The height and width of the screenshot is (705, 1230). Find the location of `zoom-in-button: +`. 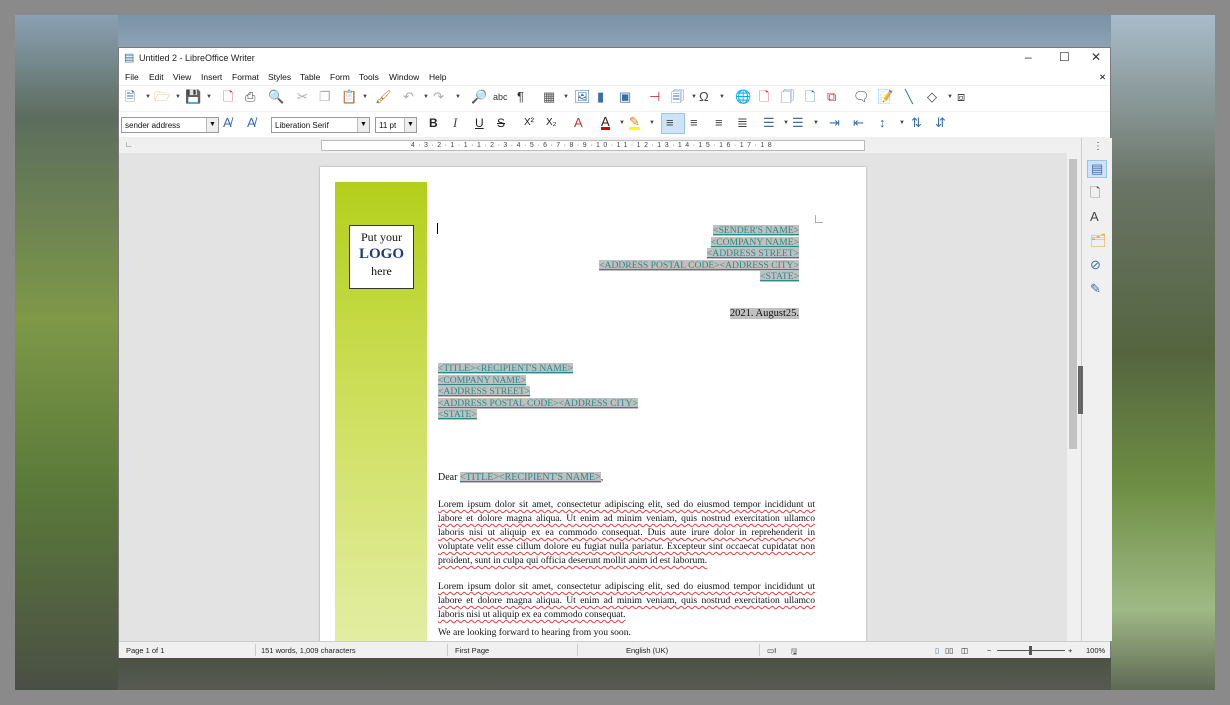

zoom-in-button: + is located at coordinates (1070, 650).